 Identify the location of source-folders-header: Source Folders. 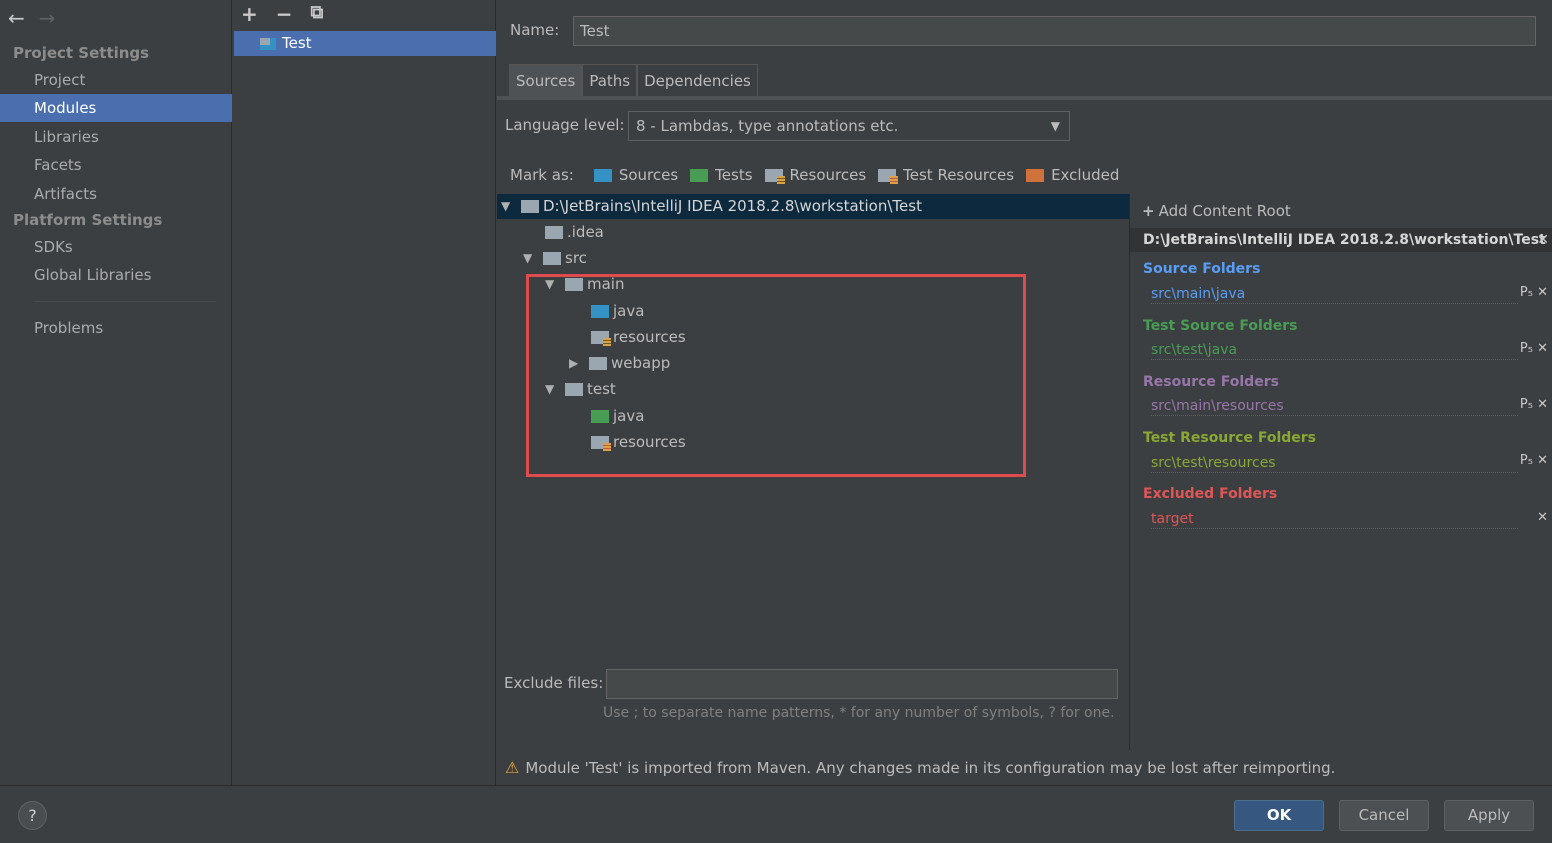
(1202, 269).